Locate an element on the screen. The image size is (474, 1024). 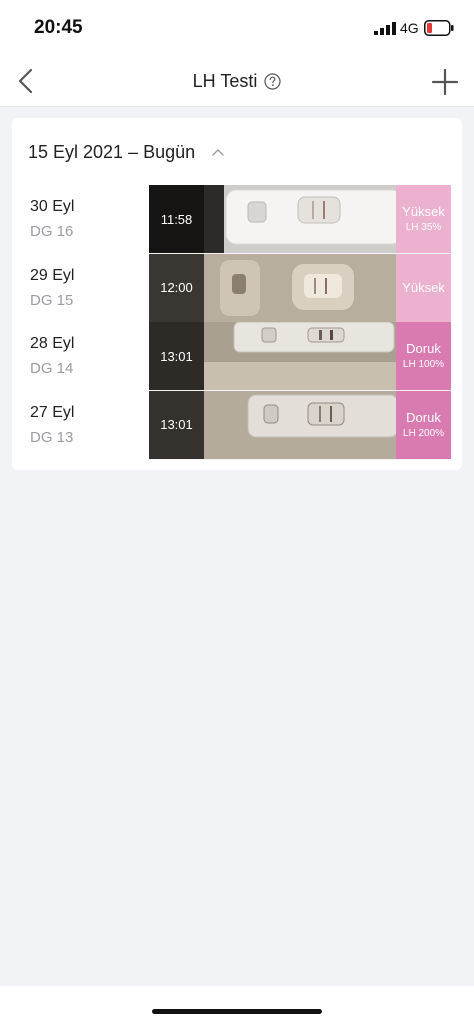
network-type: 4G is located at coordinates (409, 28).